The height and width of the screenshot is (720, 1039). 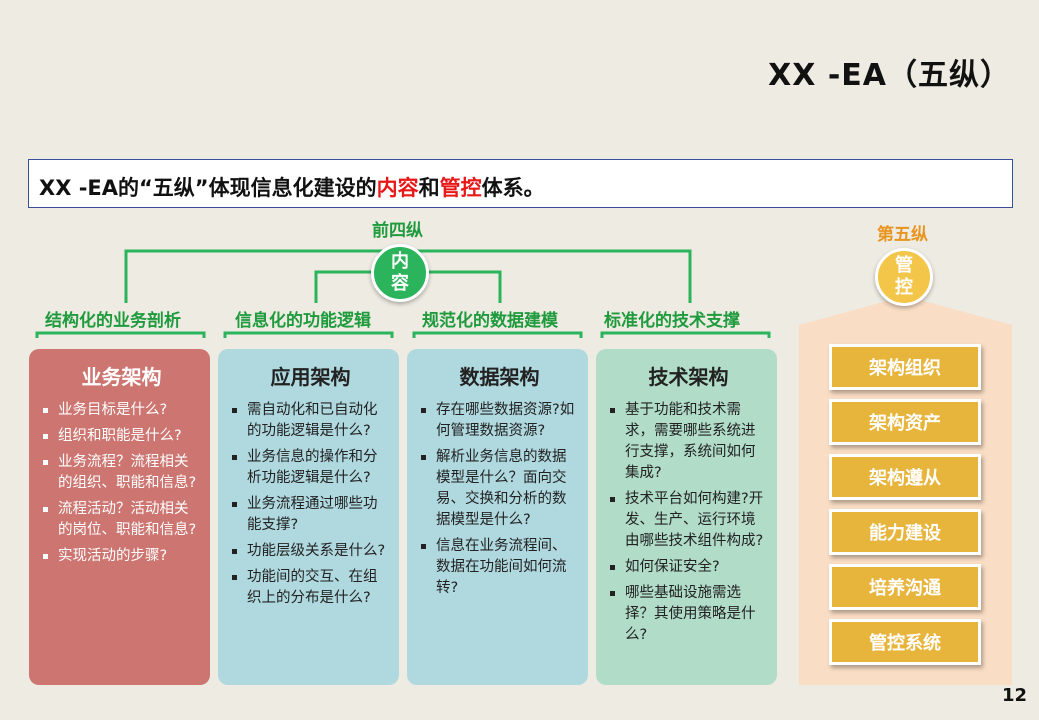 I want to click on control-item-capability-building: 能力建设, so click(x=905, y=532).